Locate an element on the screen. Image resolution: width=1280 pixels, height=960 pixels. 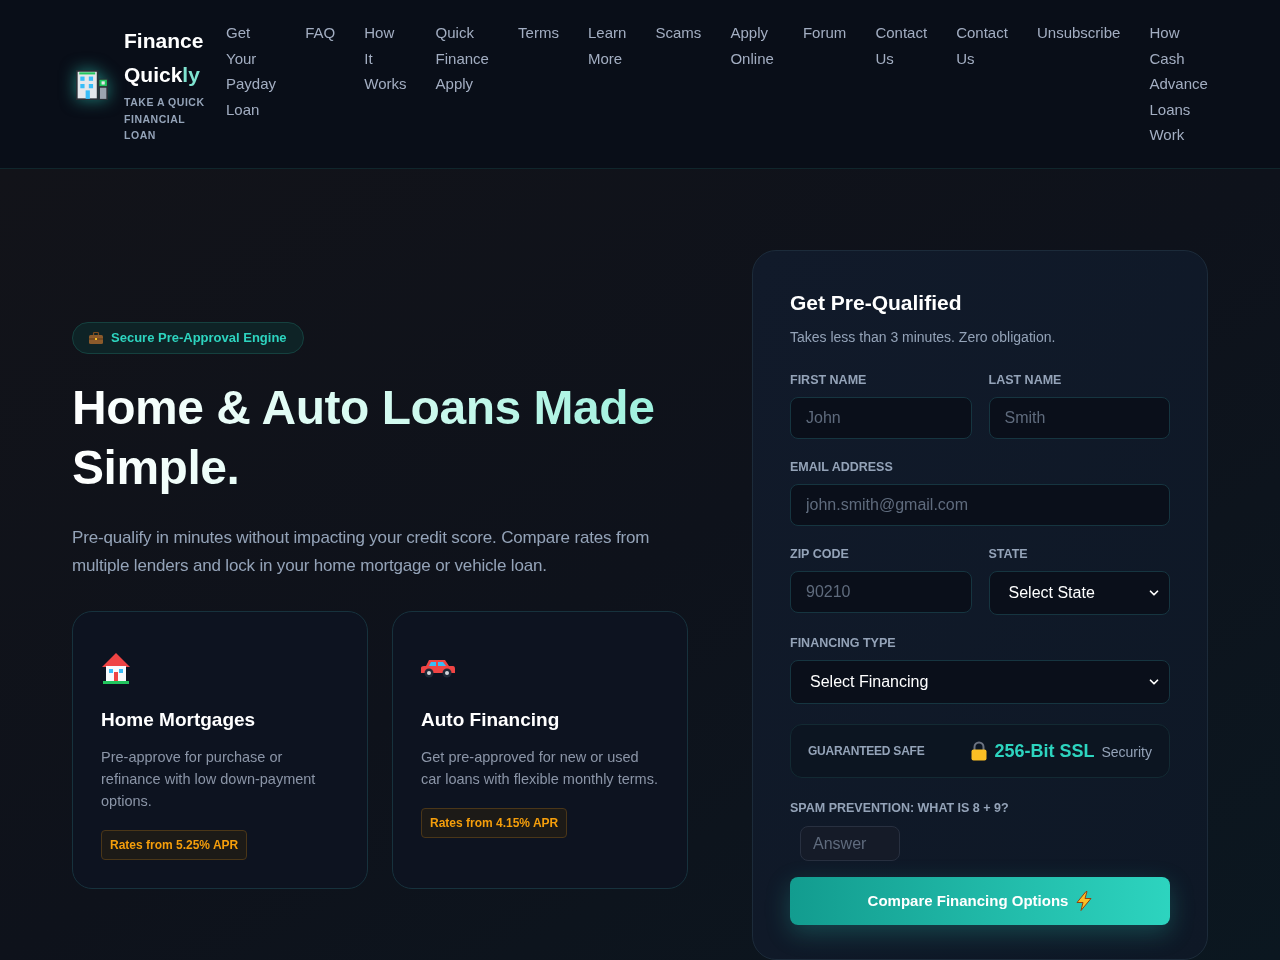
rate-tag: Rates from 4.15% APR is located at coordinates (494, 822).